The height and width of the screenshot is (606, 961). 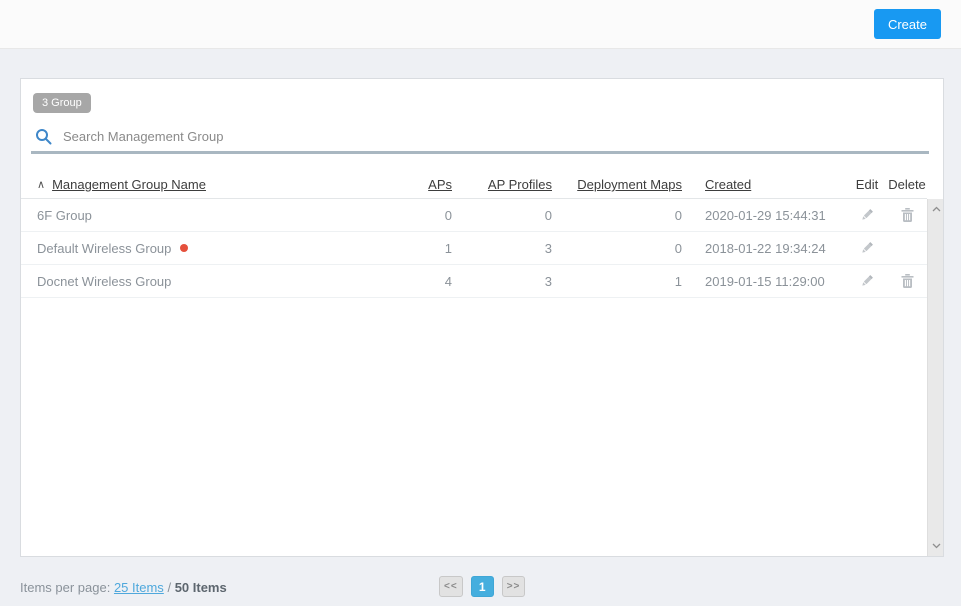 I want to click on sort-asc-icon: ∧, so click(x=41, y=184).